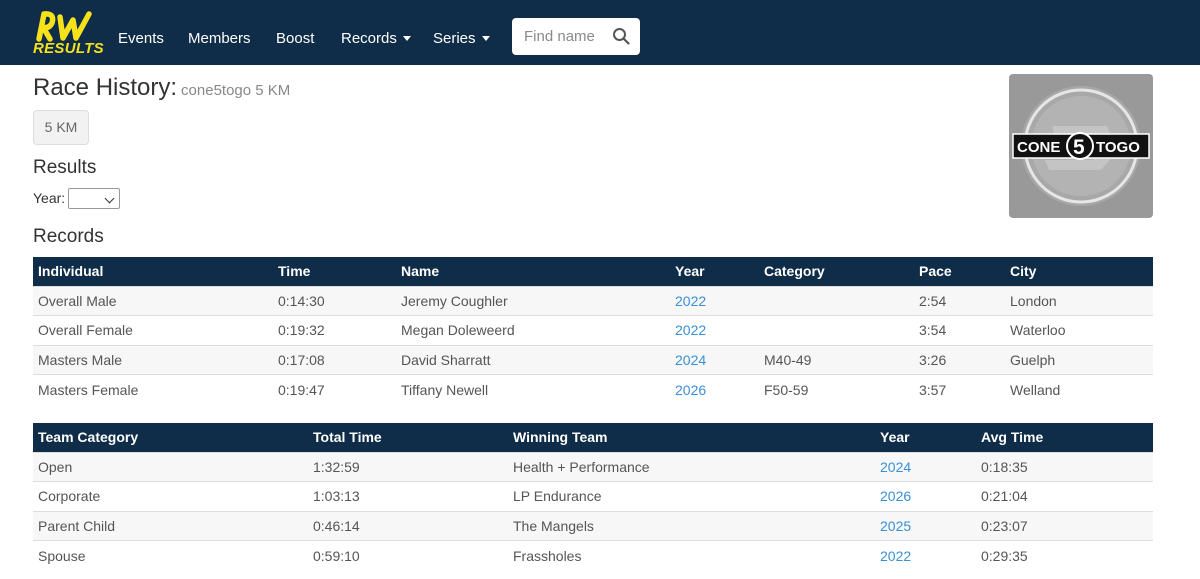  What do you see at coordinates (65, 167) in the screenshot?
I see `results-heading: Results` at bounding box center [65, 167].